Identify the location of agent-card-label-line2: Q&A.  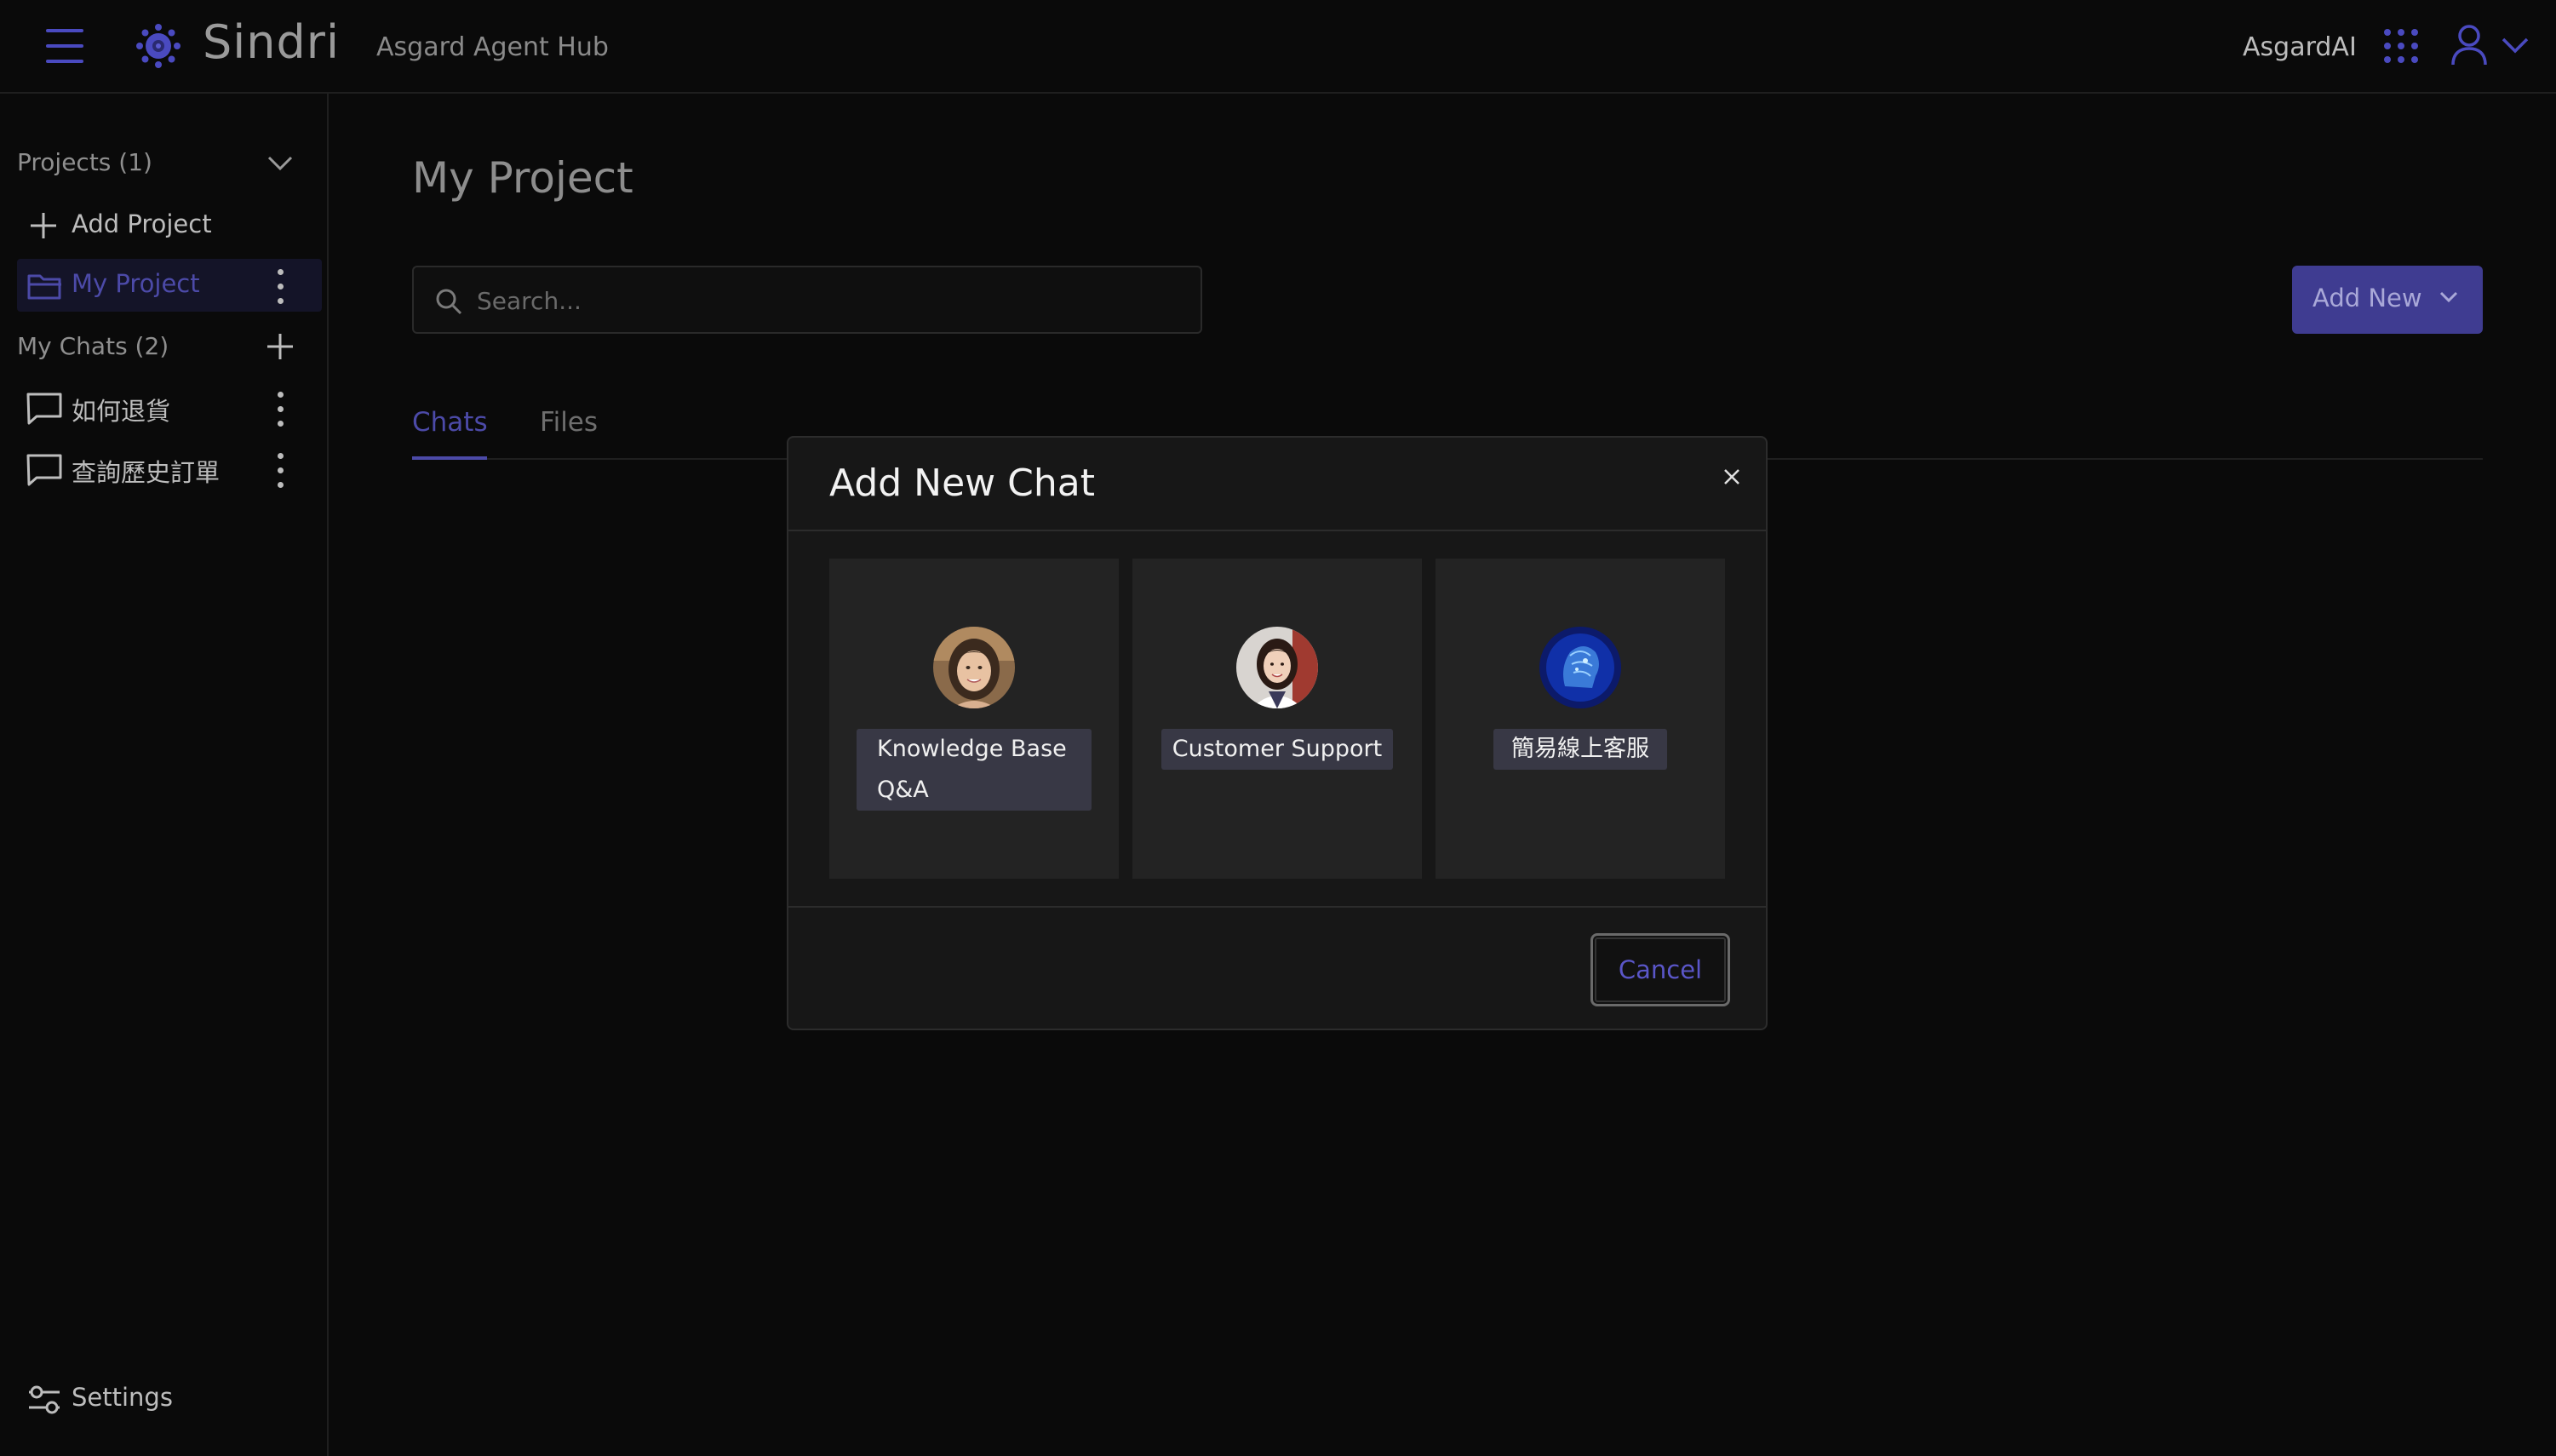
(903, 790).